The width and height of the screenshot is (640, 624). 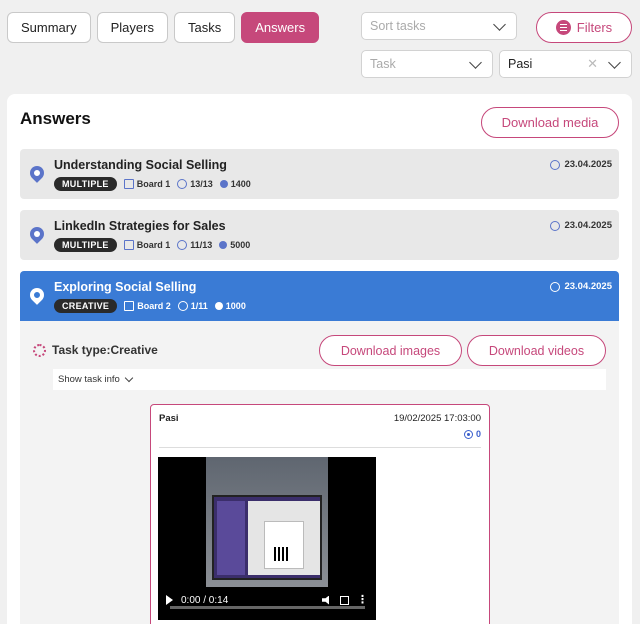 What do you see at coordinates (125, 287) in the screenshot?
I see `task-title: Exploring Social Selling` at bounding box center [125, 287].